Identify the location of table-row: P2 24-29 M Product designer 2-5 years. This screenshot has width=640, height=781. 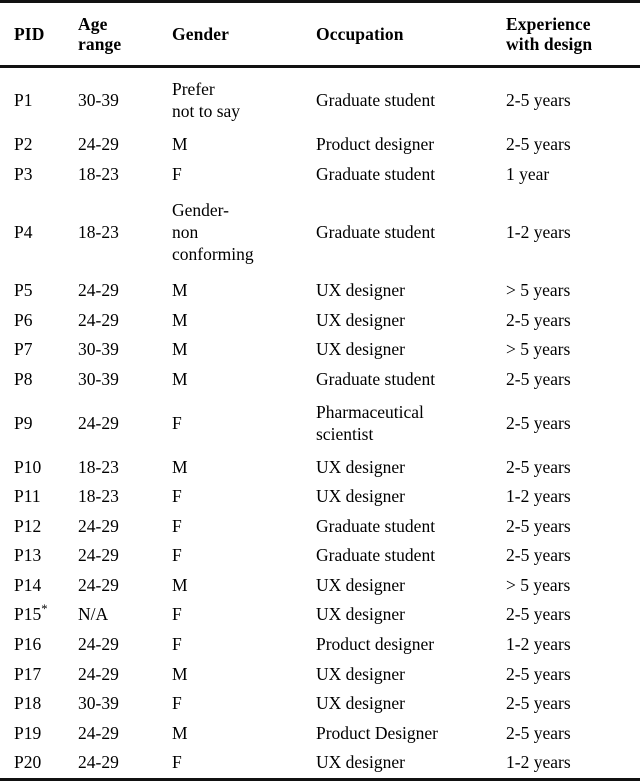
(320, 145).